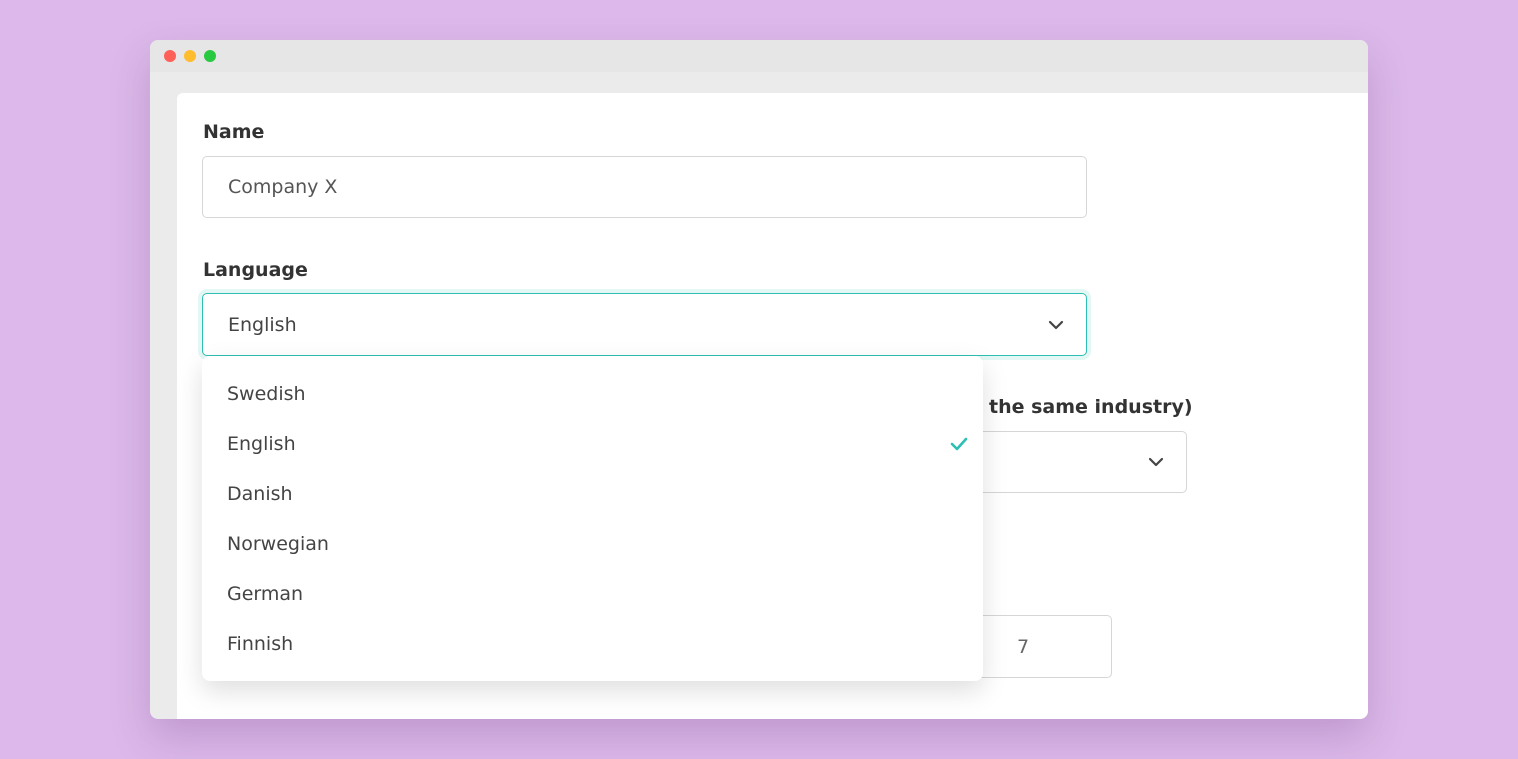  What do you see at coordinates (190, 56) in the screenshot?
I see `minimize-window-button` at bounding box center [190, 56].